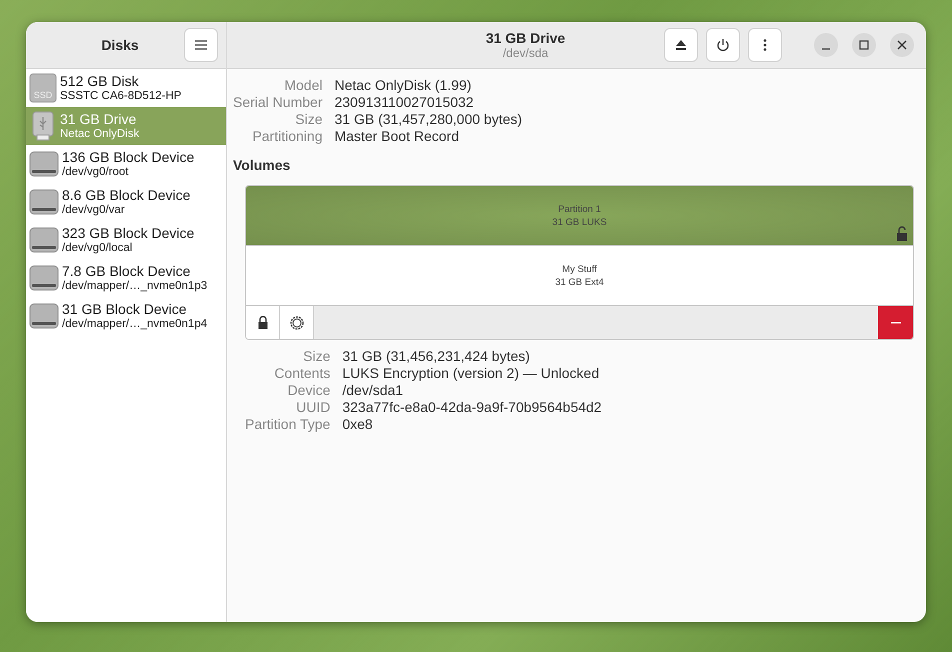 The width and height of the screenshot is (952, 652). I want to click on property-label: Serial Number, so click(277, 102).